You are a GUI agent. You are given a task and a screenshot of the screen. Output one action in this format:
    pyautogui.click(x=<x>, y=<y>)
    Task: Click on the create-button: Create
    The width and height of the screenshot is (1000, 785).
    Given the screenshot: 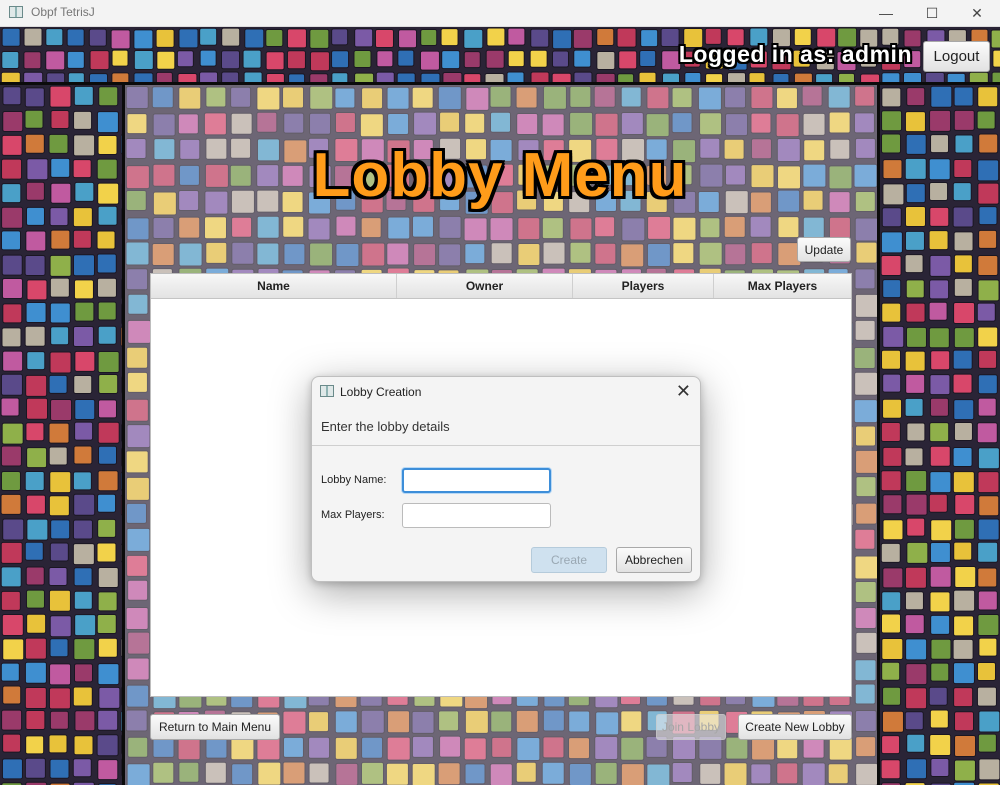 What is the action you would take?
    pyautogui.click(x=569, y=560)
    